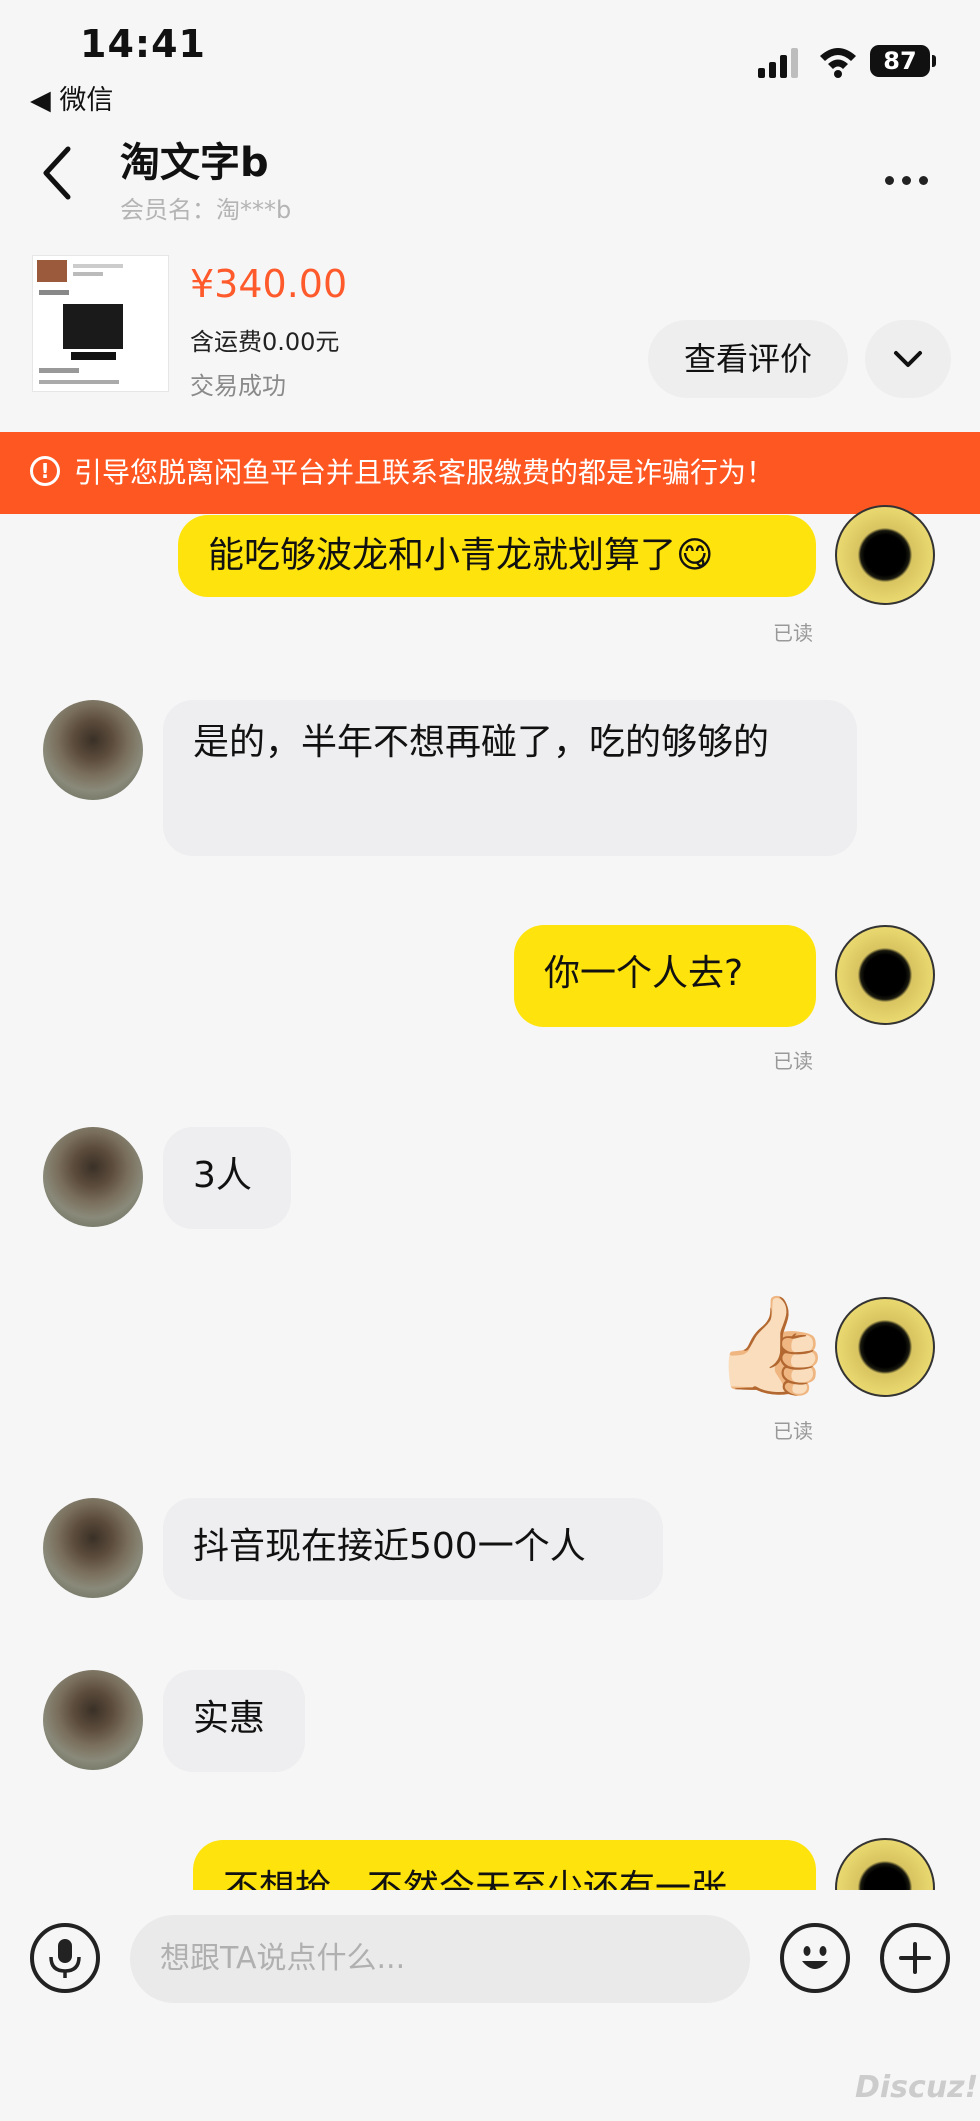 Image resolution: width=980 pixels, height=2121 pixels. I want to click on message-bubble-mine: 能吃够波龙和小青龙就划算了😋, so click(497, 556).